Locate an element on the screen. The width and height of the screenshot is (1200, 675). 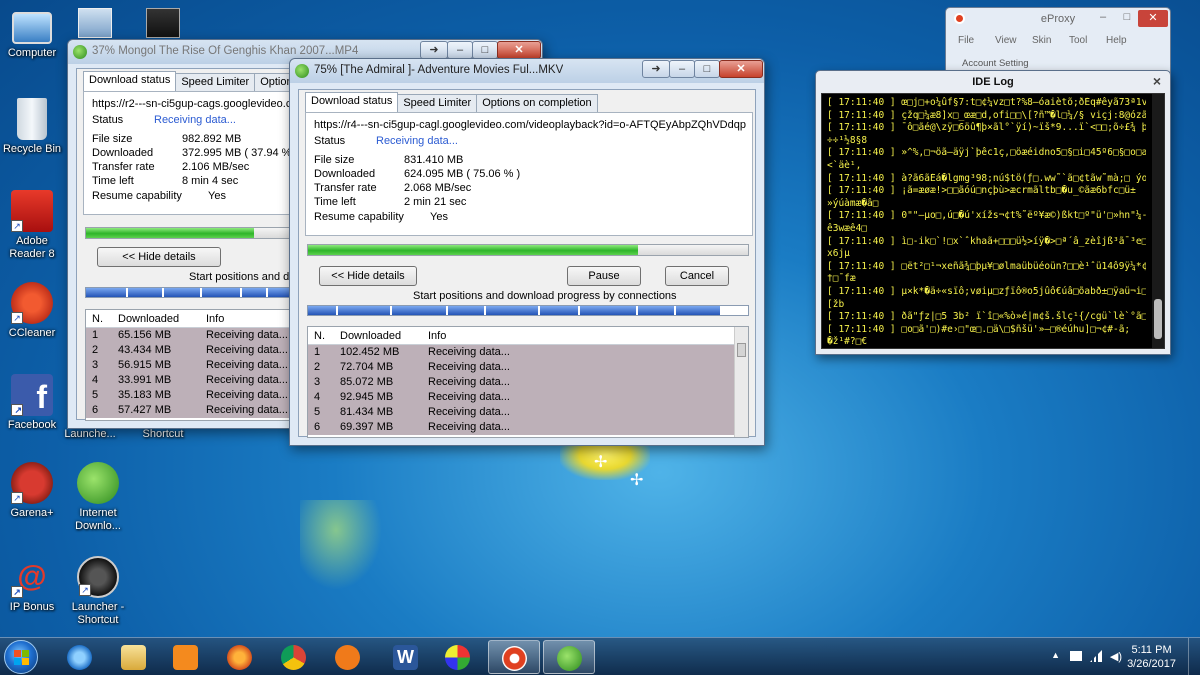
taskbar-word: W is located at coordinates (406, 657).